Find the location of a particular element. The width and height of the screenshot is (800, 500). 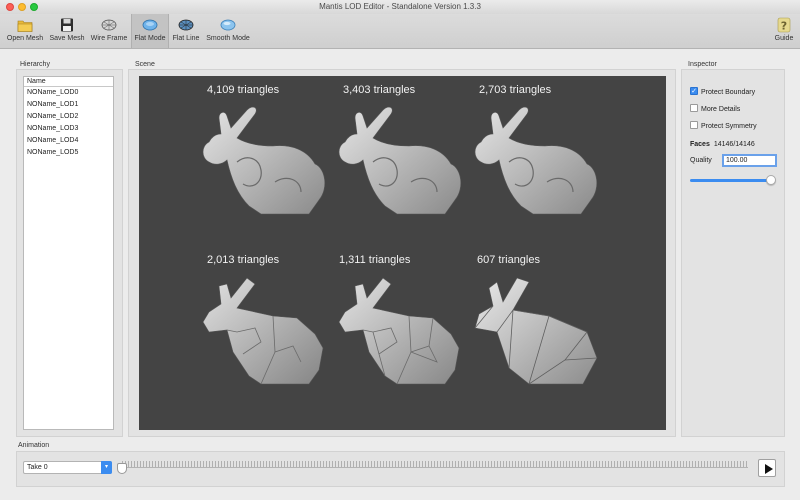

protect-boundary-label: Protect Boundary is located at coordinates (728, 92).